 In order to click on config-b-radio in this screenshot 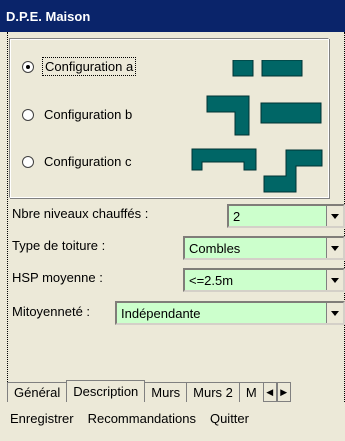, I will do `click(28, 114)`.